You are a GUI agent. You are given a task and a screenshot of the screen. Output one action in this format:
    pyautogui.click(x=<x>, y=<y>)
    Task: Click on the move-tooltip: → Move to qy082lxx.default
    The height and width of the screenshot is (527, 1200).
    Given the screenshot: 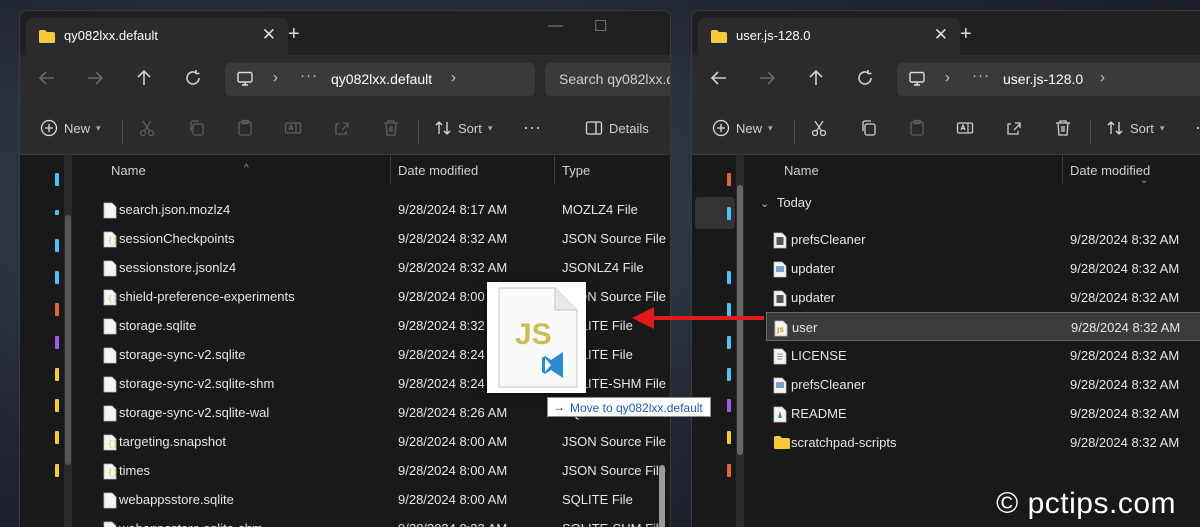 What is the action you would take?
    pyautogui.click(x=629, y=407)
    